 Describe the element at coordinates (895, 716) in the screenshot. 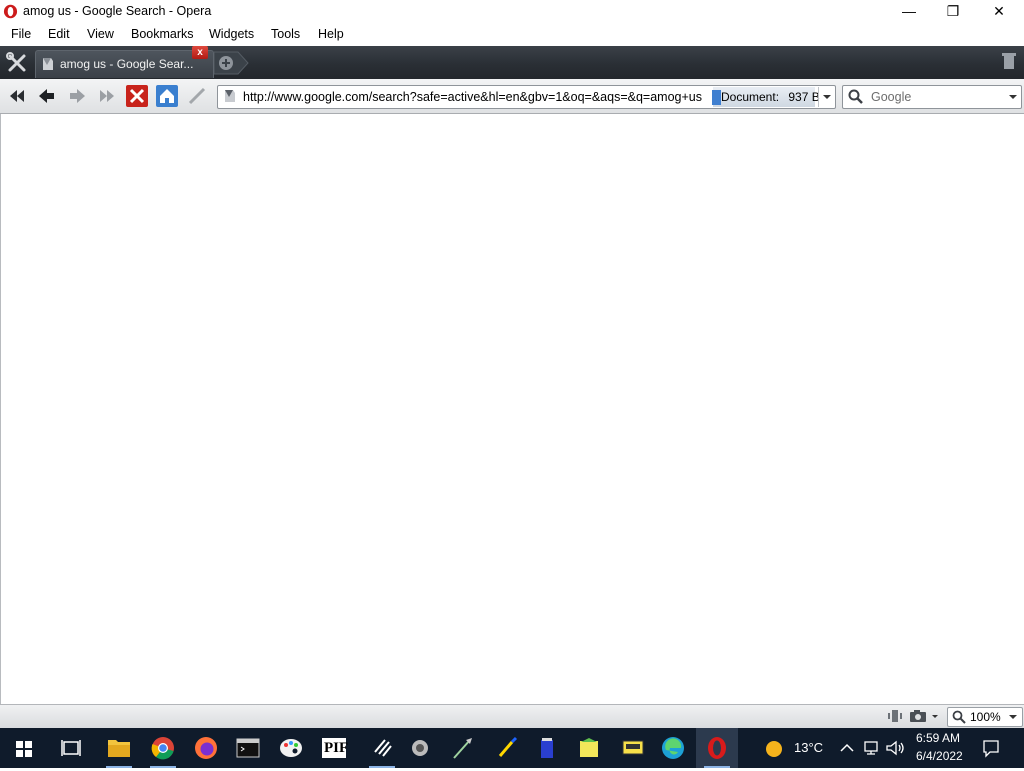

I see `turbo-icon` at that location.